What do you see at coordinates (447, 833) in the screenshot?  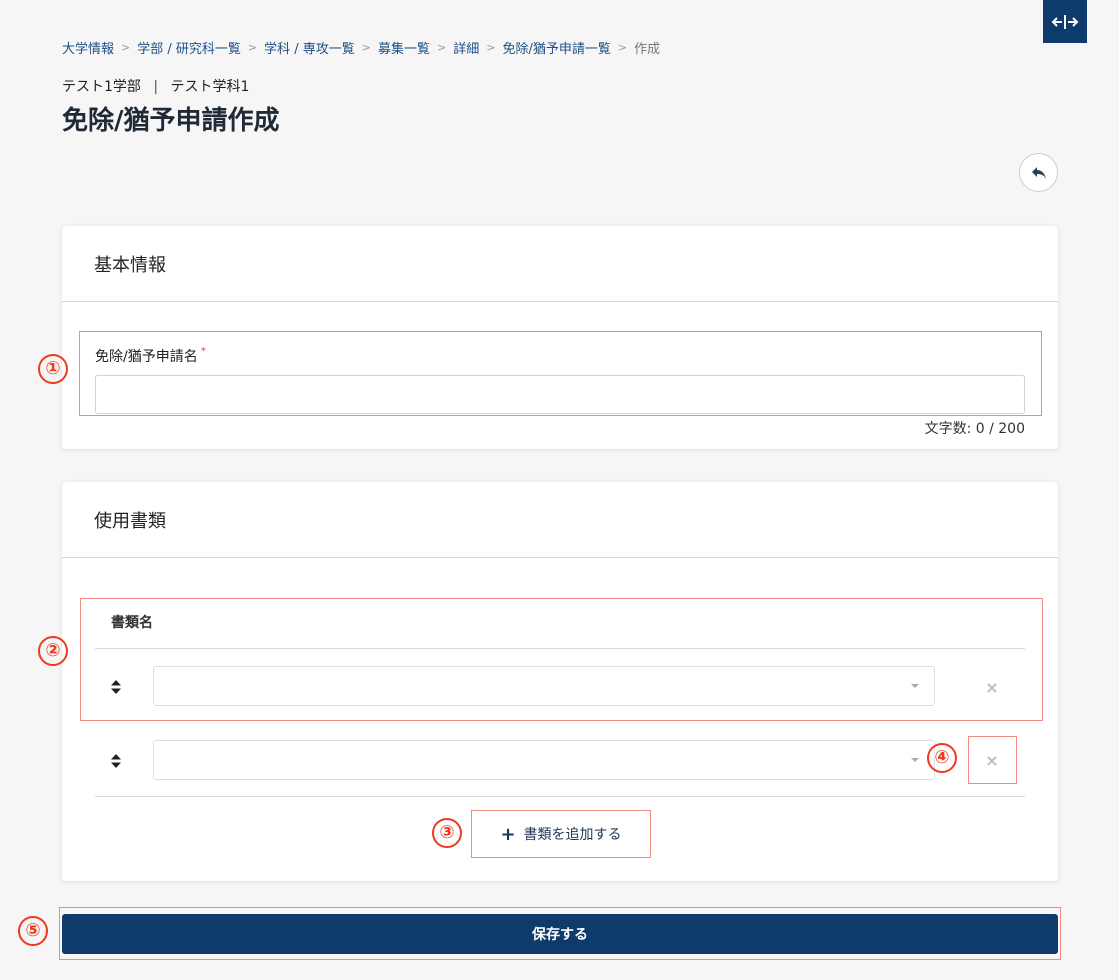 I see `marker-3: ③` at bounding box center [447, 833].